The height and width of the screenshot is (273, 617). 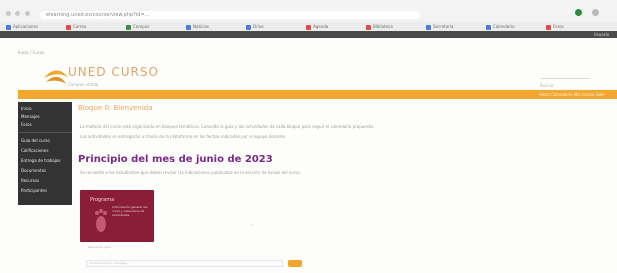 I want to click on sidebar-item: Entrega de trabajos, so click(x=40, y=160).